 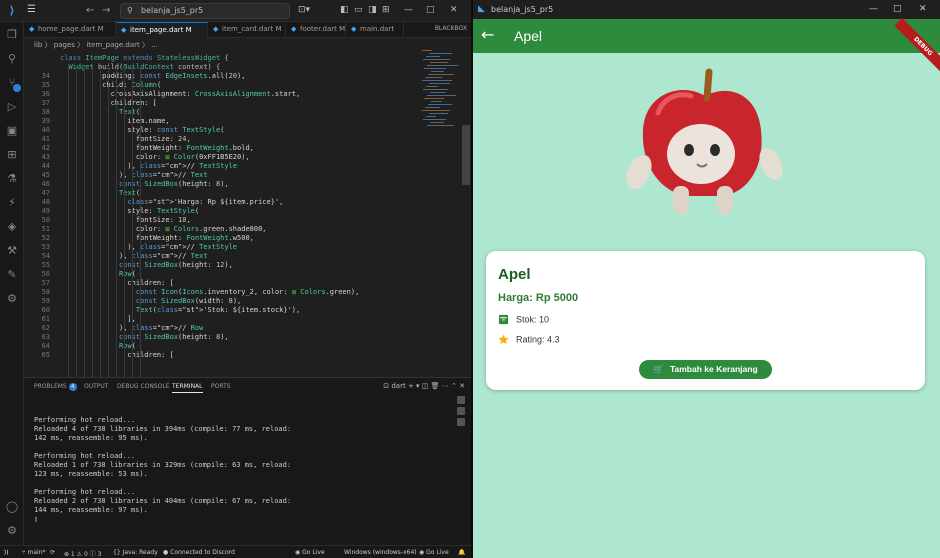 What do you see at coordinates (454, 386) in the screenshot?
I see `maximize-panel-icon: ⌃` at bounding box center [454, 386].